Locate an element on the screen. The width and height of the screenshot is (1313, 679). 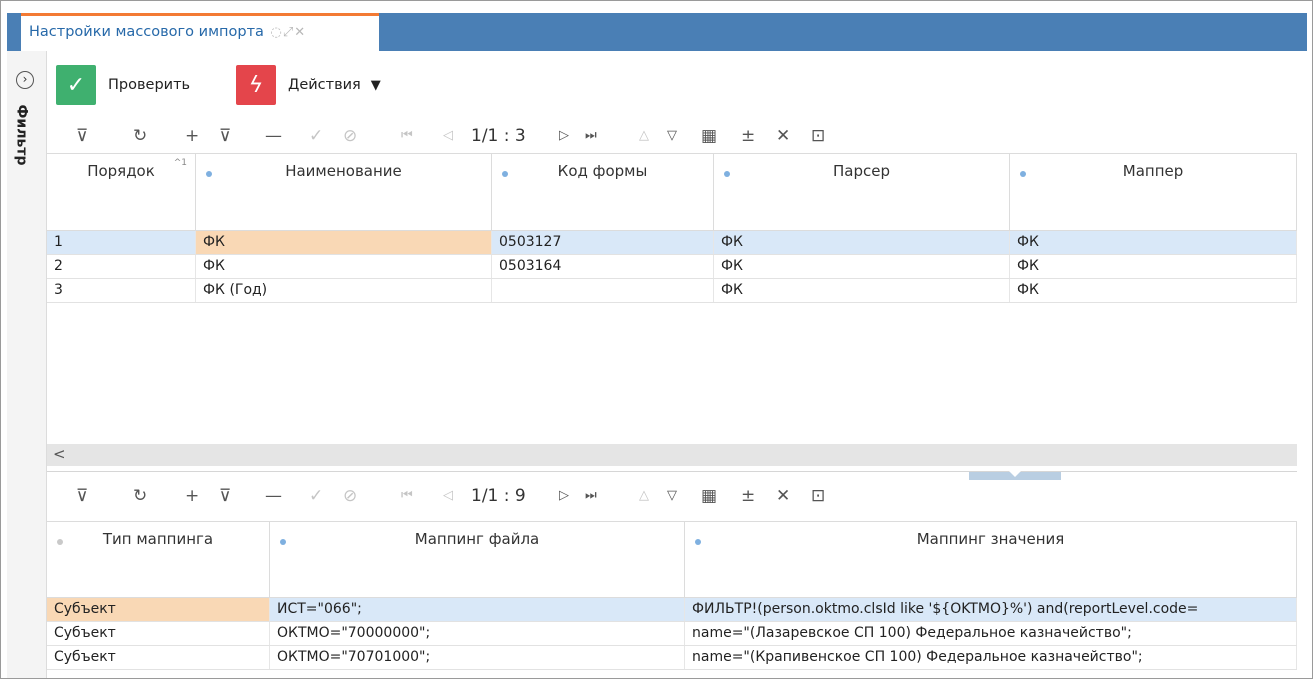
check-label: Проверить is located at coordinates (149, 85).